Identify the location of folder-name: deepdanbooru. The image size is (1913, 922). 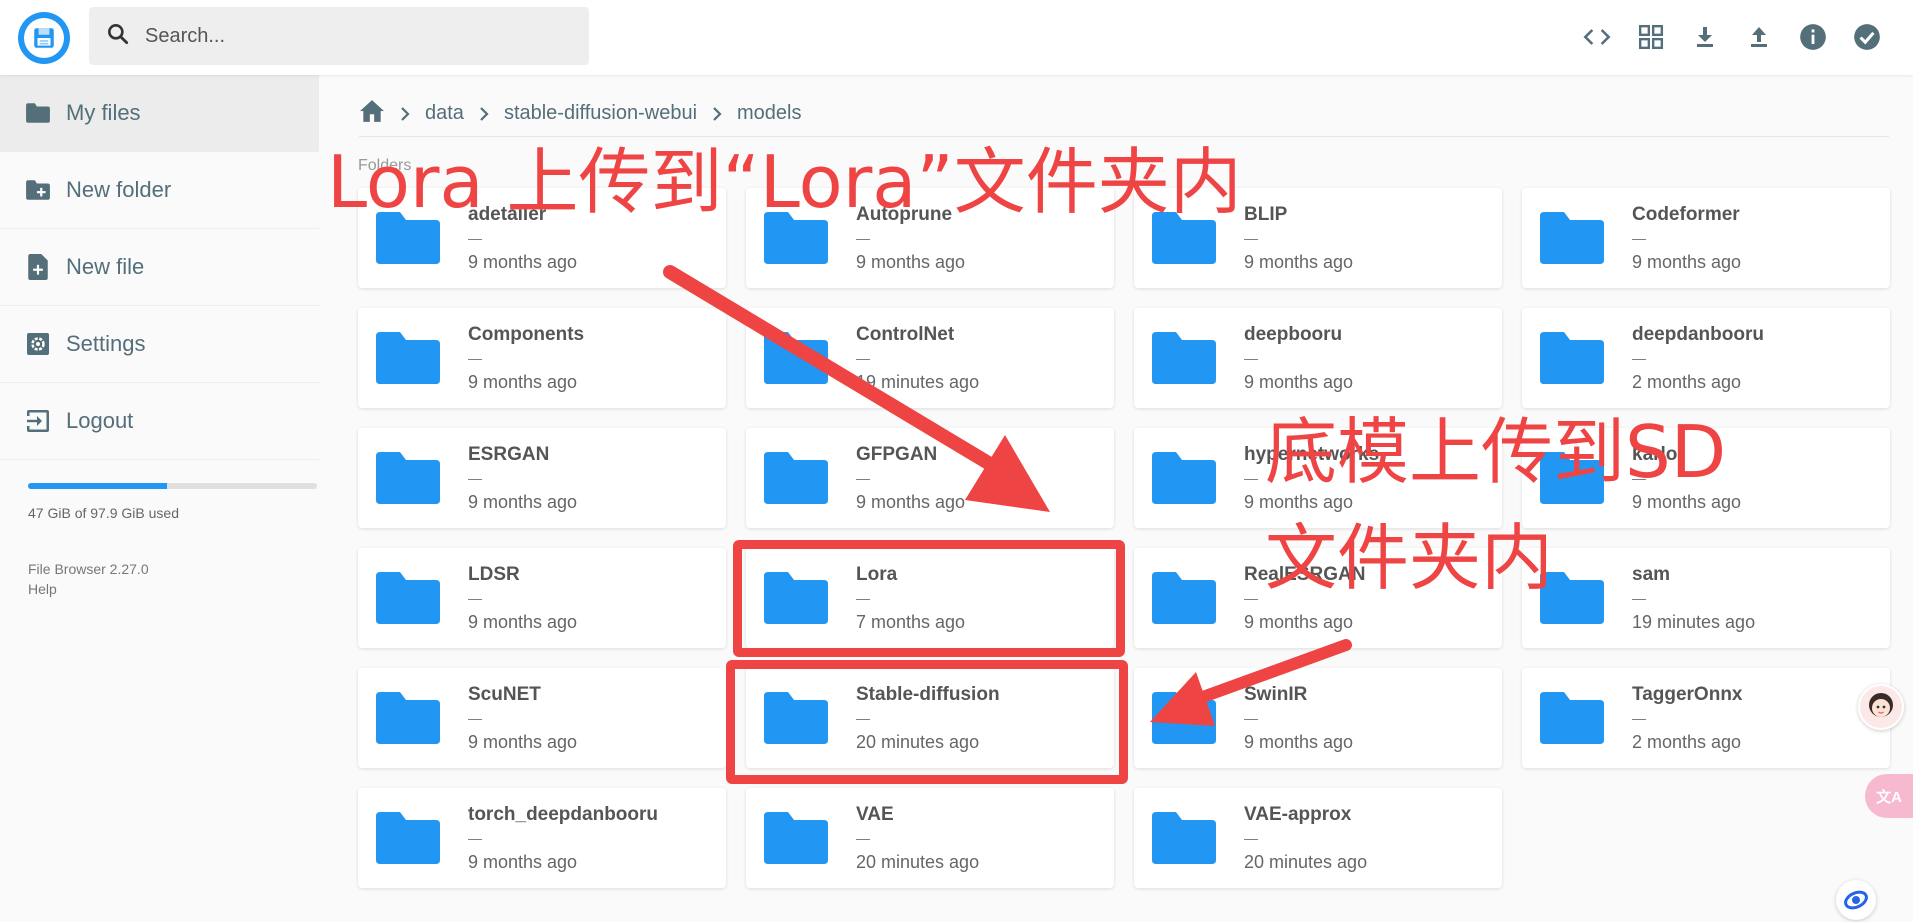
(1698, 334).